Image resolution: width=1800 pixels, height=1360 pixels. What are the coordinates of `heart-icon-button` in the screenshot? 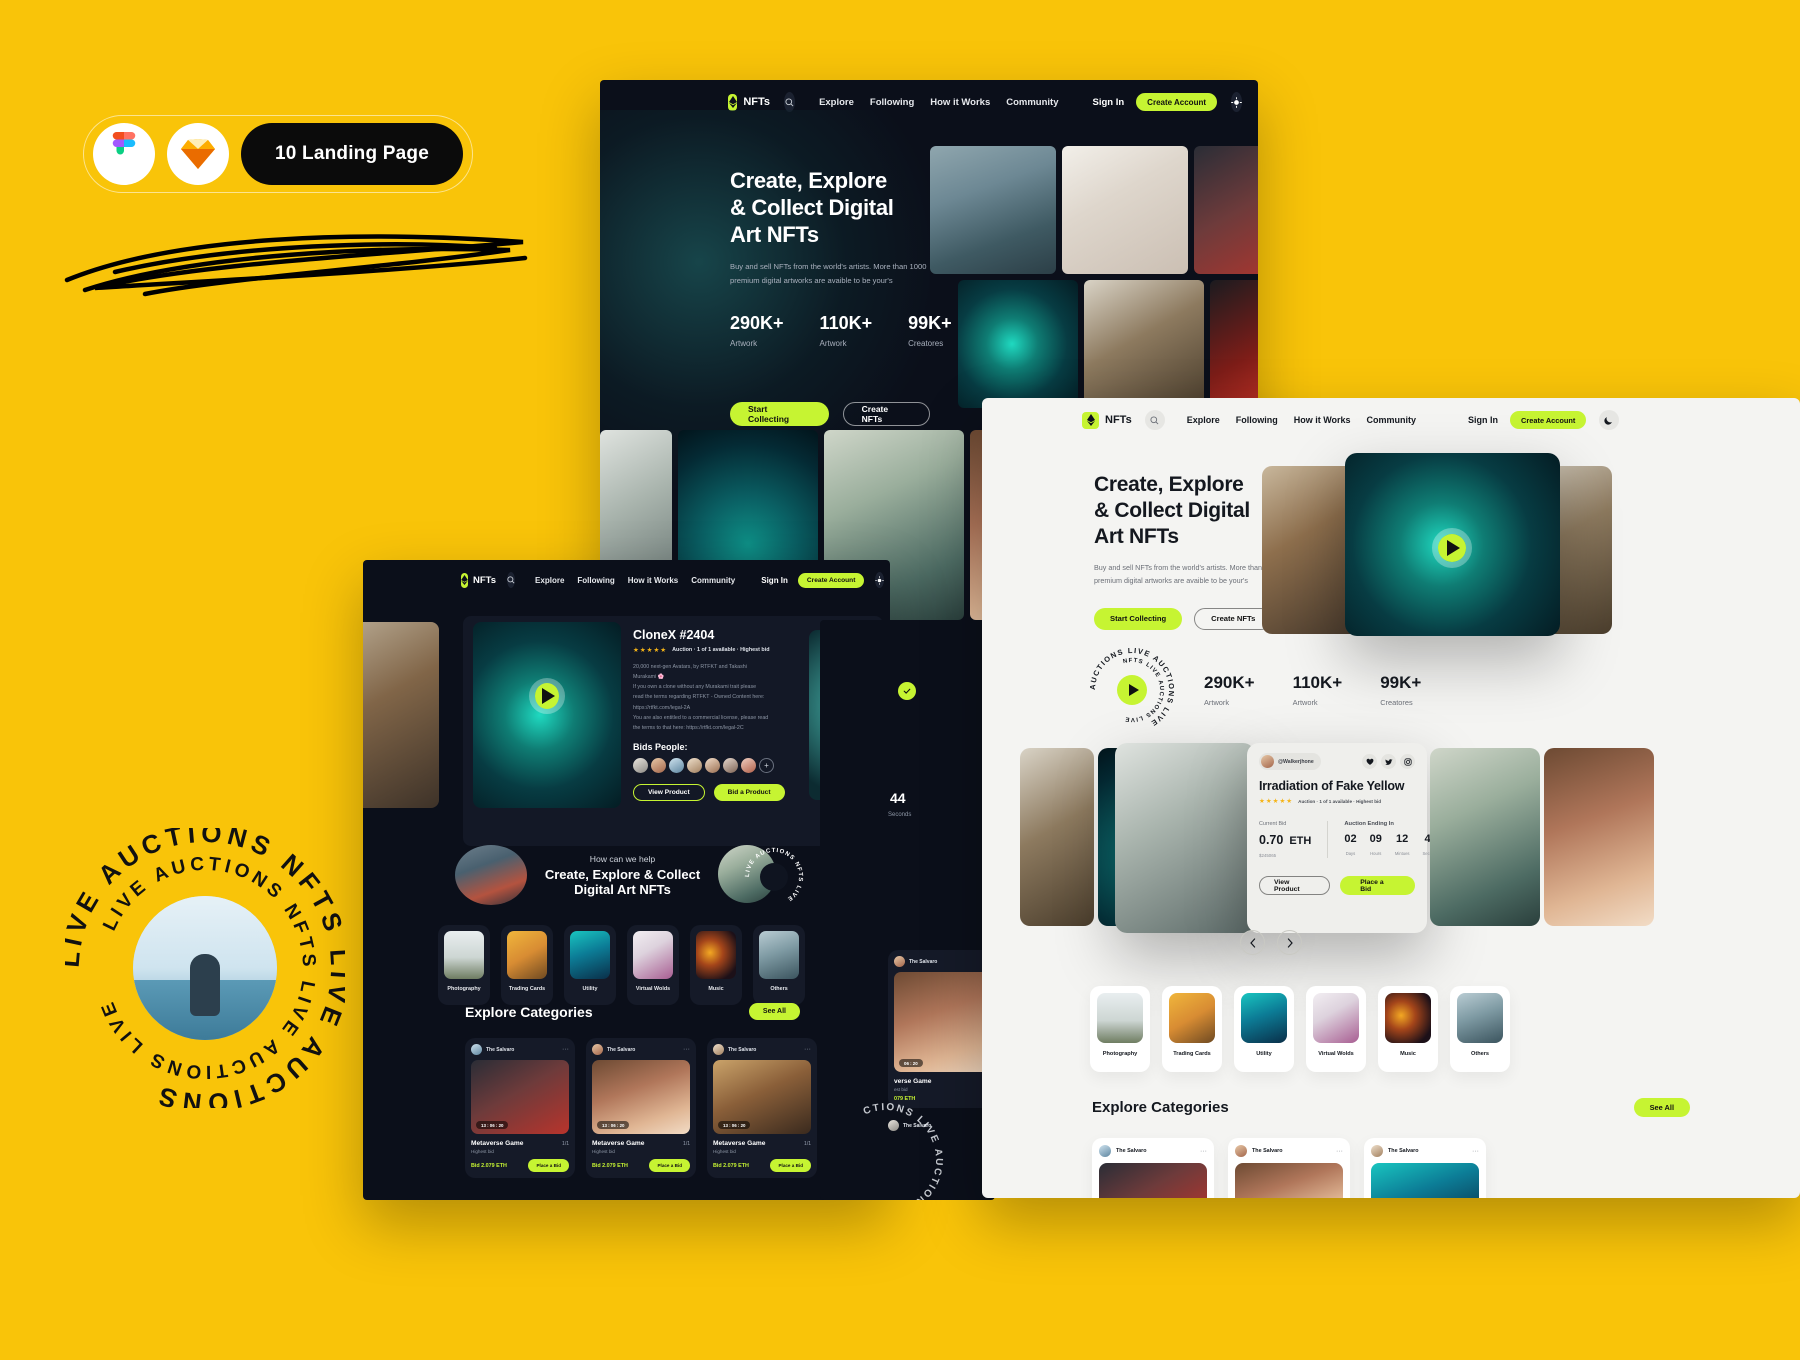 It's located at (1369, 761).